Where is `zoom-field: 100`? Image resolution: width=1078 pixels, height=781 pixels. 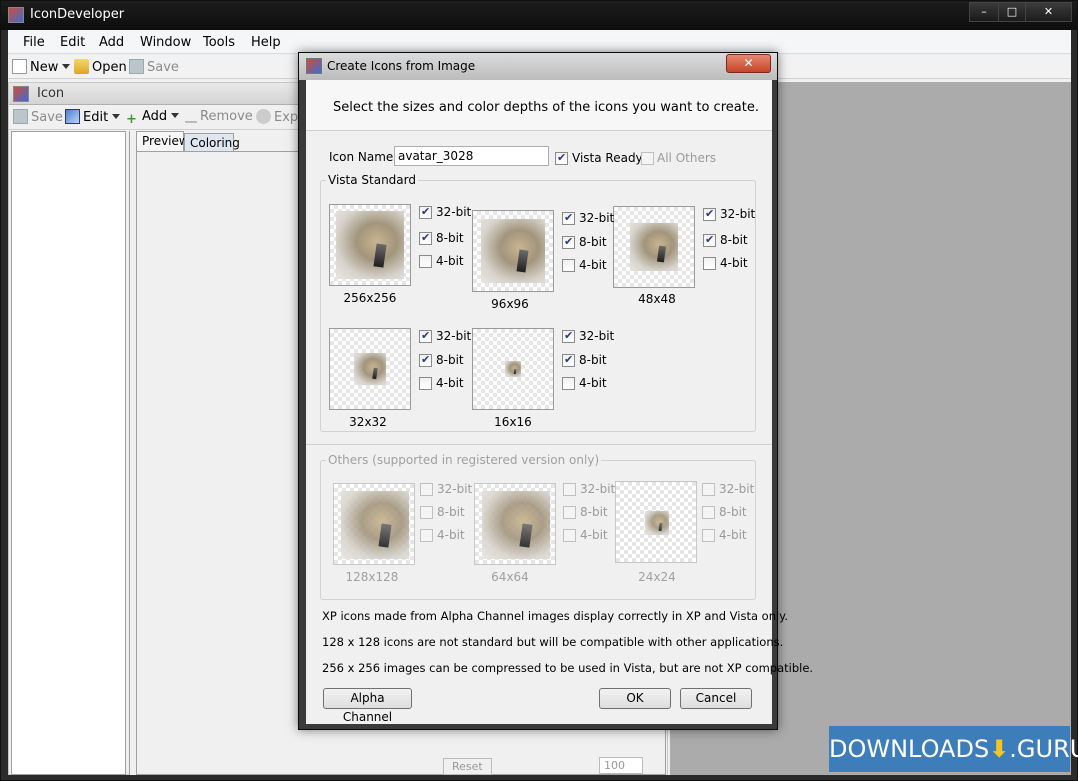
zoom-field: 100 is located at coordinates (621, 765).